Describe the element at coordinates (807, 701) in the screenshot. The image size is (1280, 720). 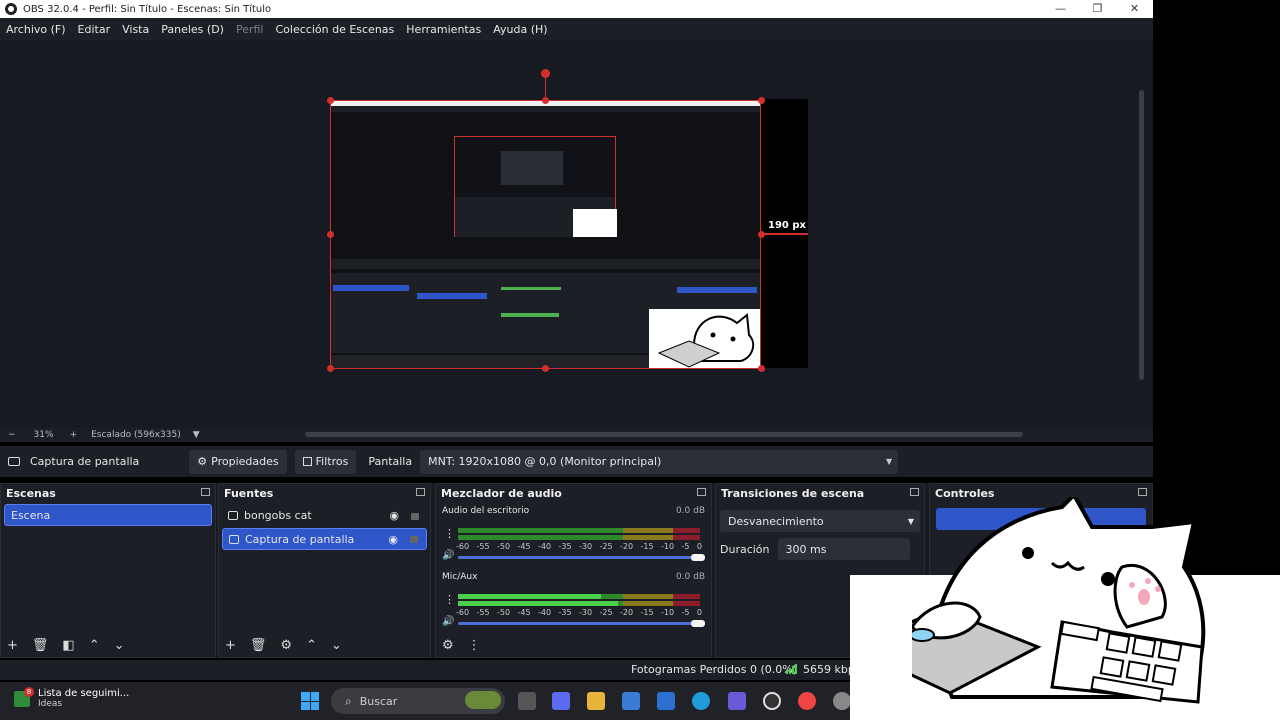
I see `chrome-icon` at that location.